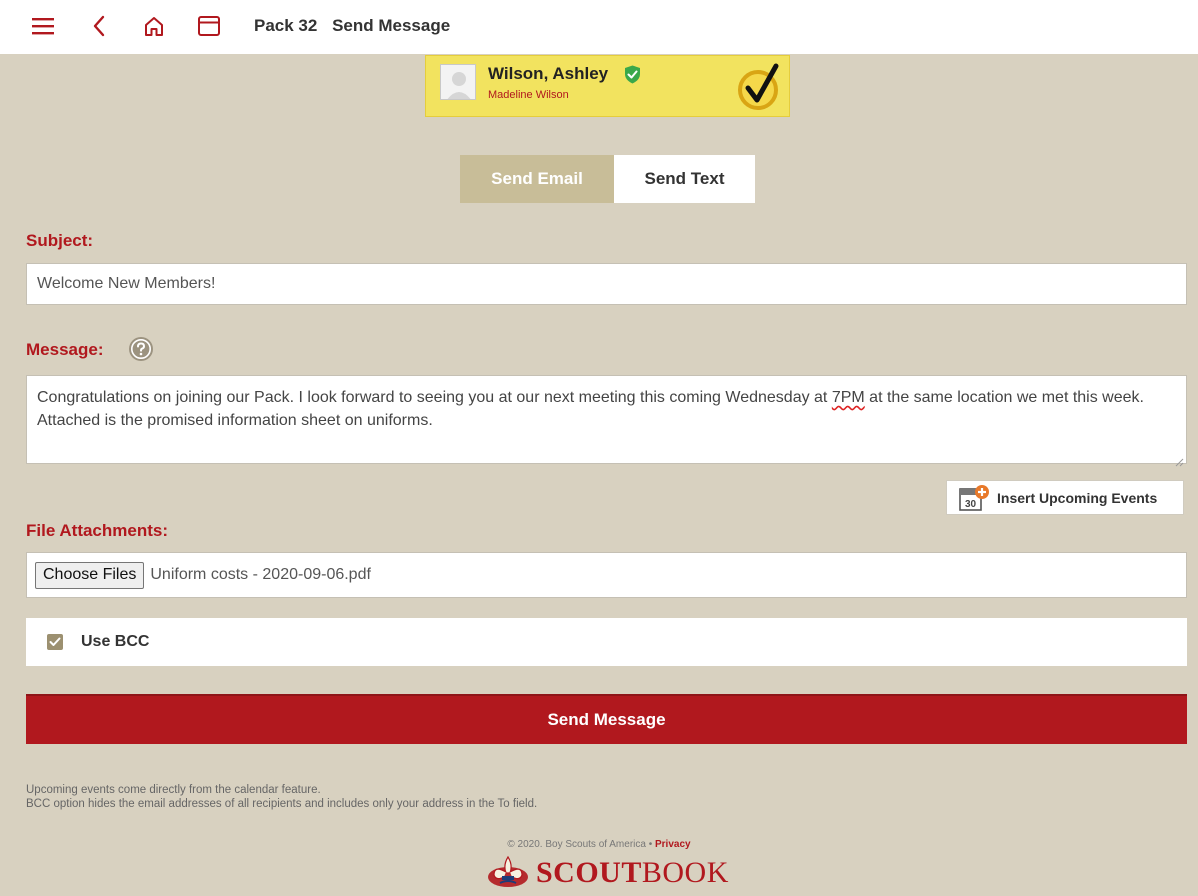 The image size is (1198, 896). I want to click on tab-send-email: Send Email, so click(537, 179).